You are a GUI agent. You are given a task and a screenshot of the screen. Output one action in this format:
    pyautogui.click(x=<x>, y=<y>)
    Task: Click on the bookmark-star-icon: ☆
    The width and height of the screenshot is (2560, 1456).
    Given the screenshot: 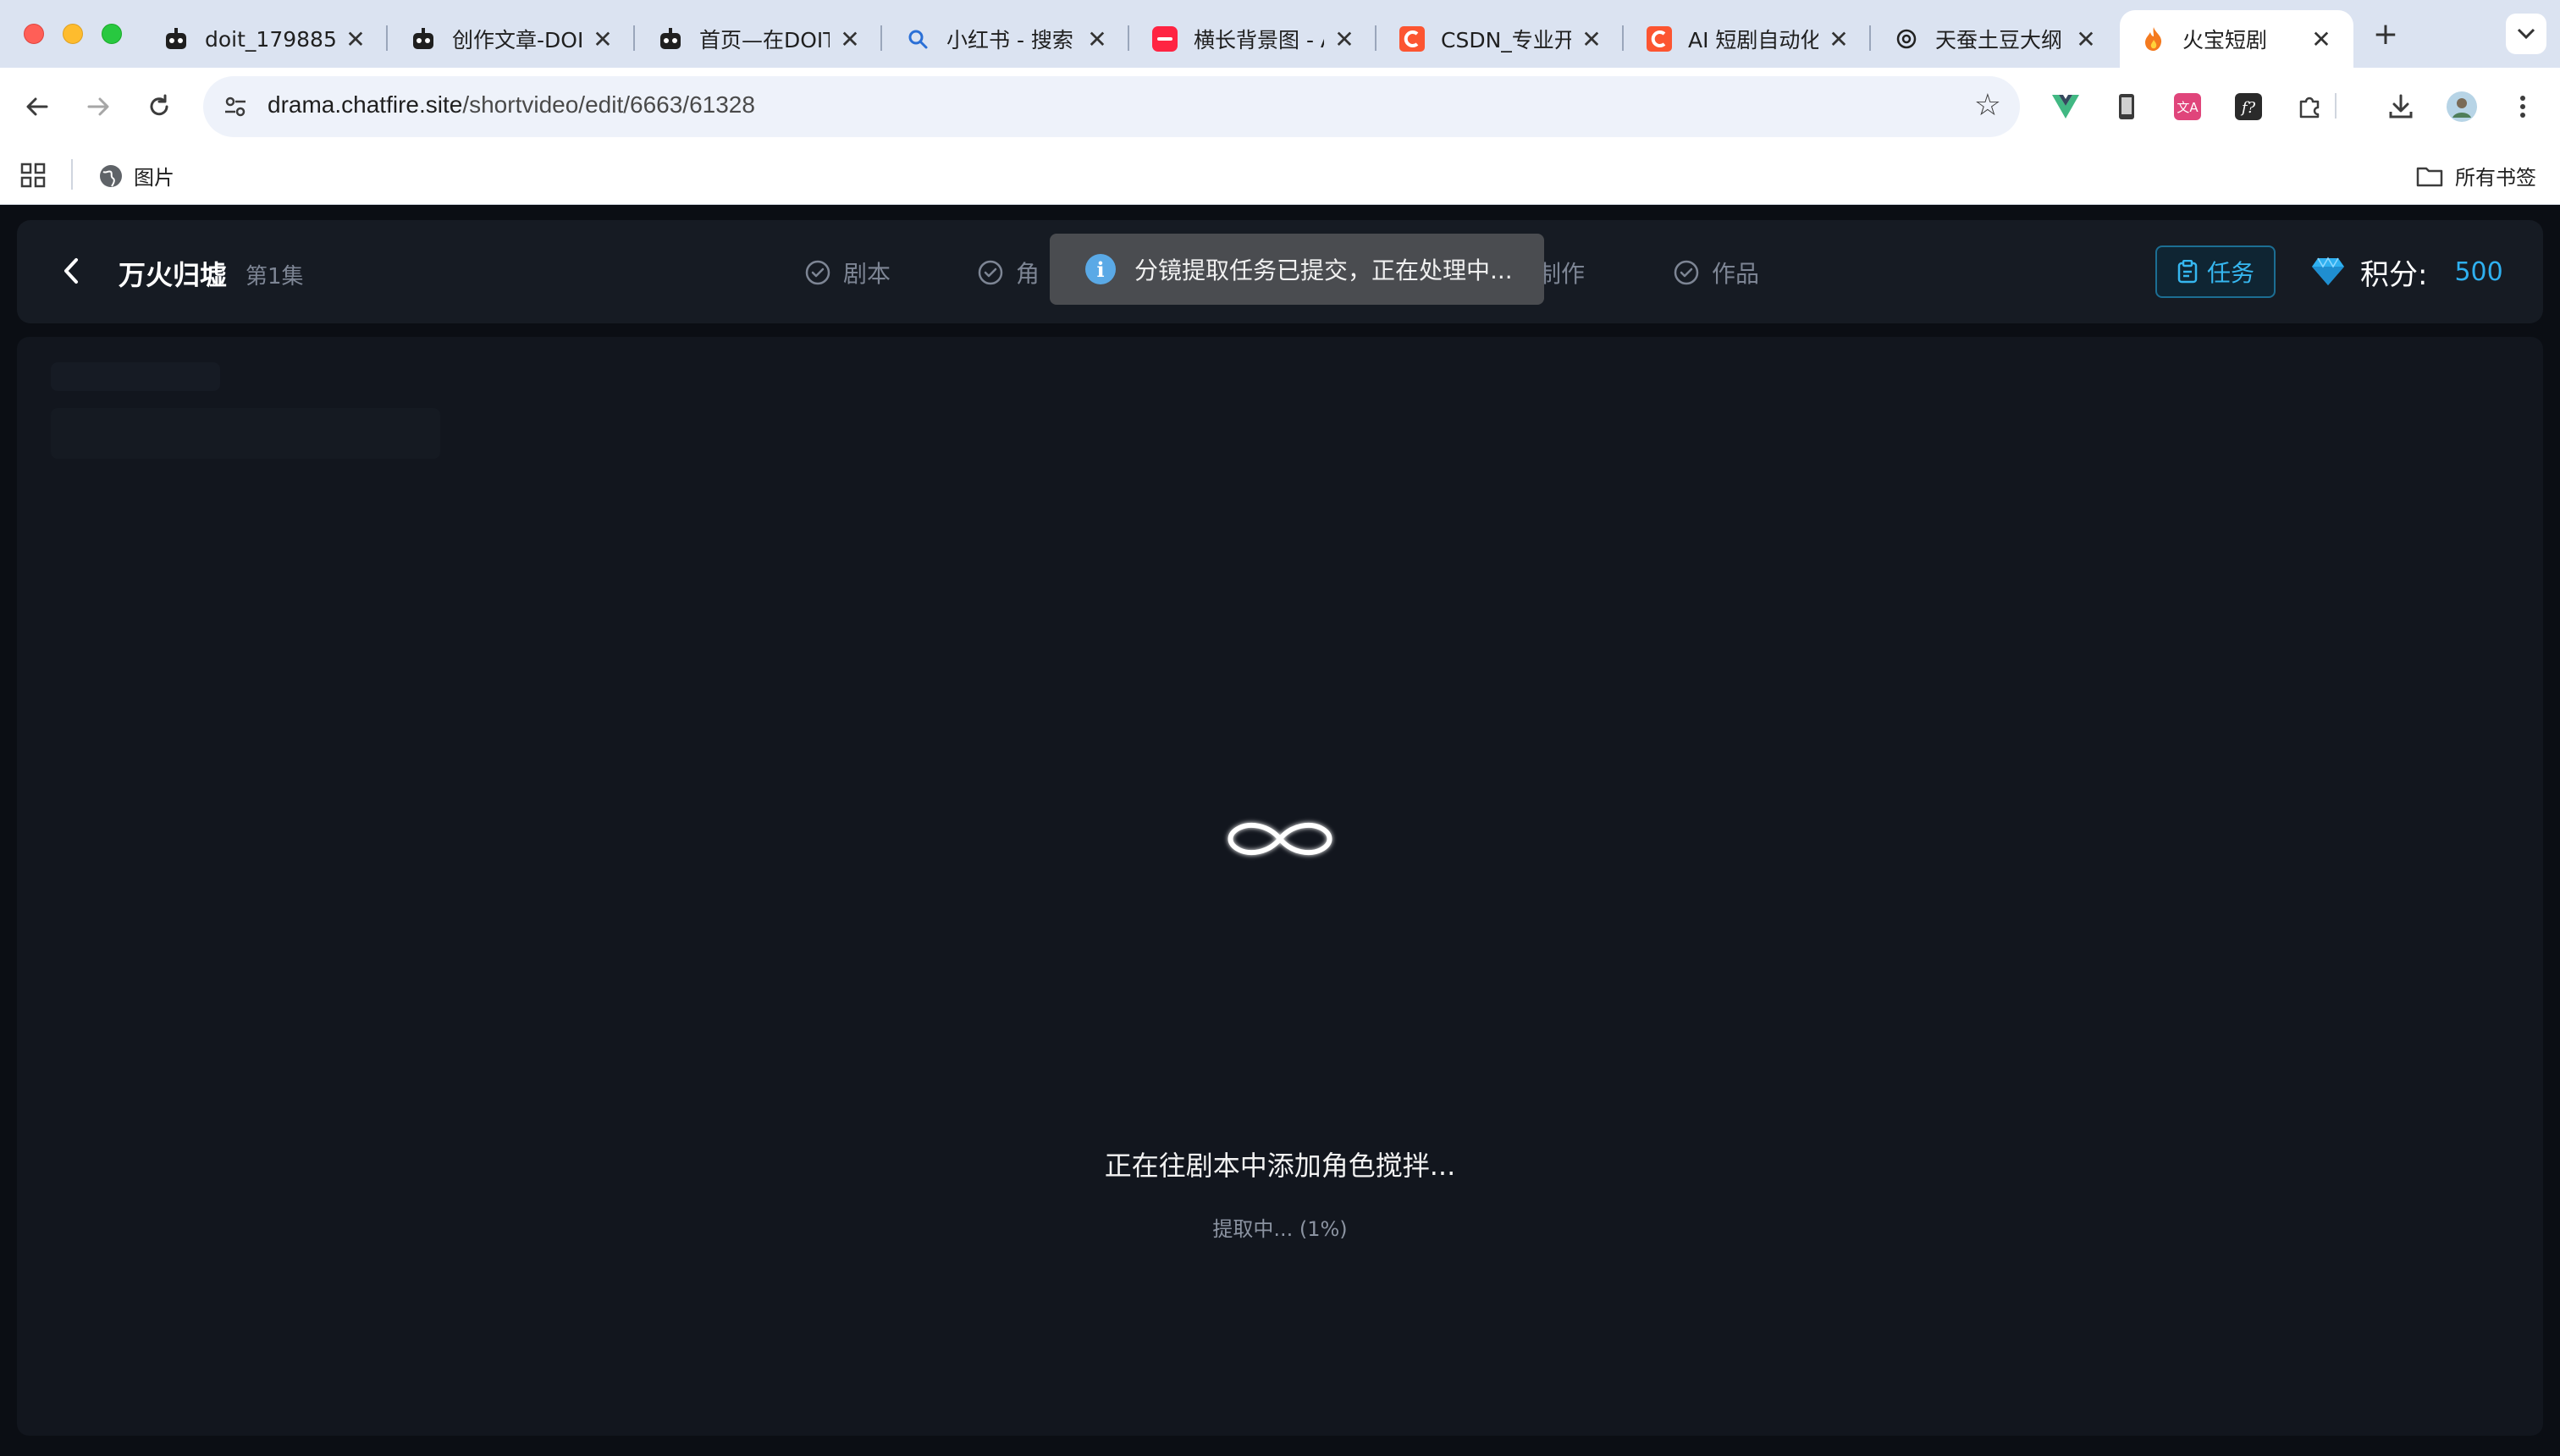 What is the action you would take?
    pyautogui.click(x=1987, y=105)
    